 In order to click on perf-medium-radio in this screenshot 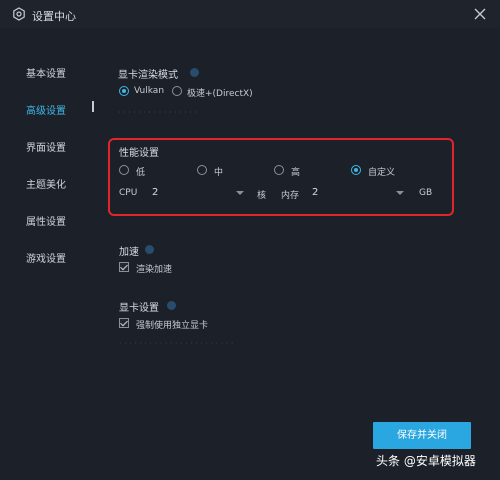, I will do `click(202, 170)`.